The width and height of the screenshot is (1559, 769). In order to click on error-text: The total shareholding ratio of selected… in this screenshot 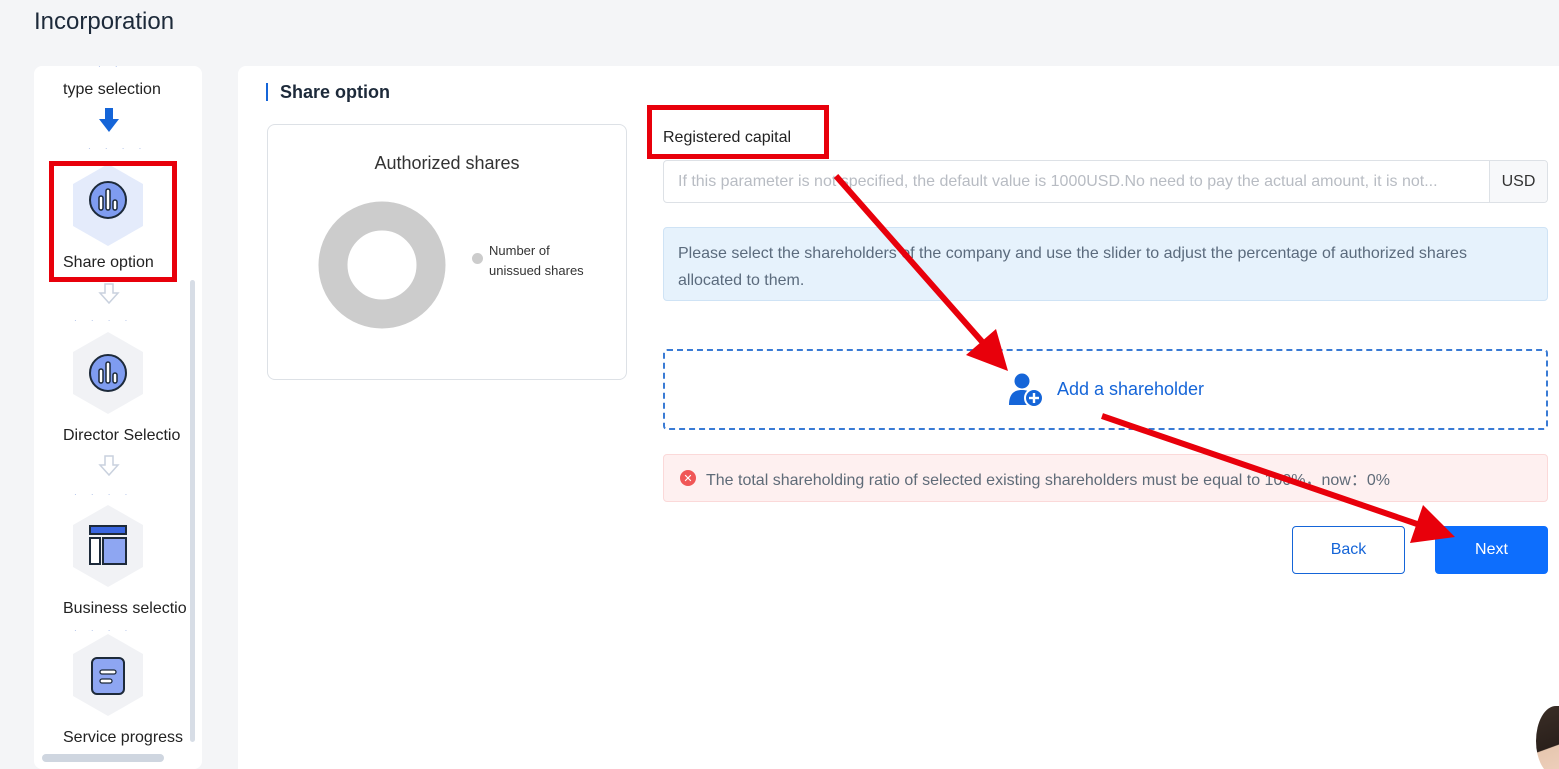, I will do `click(1048, 480)`.